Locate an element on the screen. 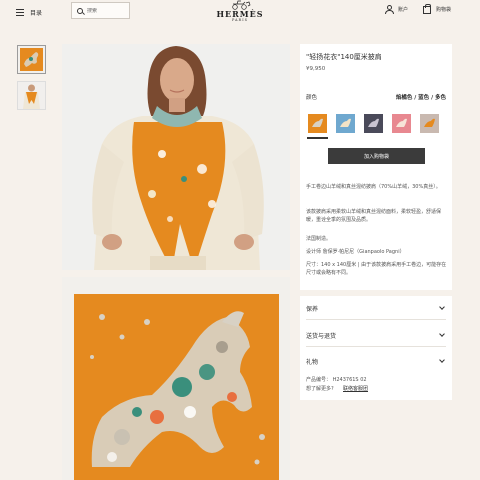 The height and width of the screenshot is (480, 480). brand-logo: HERMÈS PARIS is located at coordinates (240, 11).